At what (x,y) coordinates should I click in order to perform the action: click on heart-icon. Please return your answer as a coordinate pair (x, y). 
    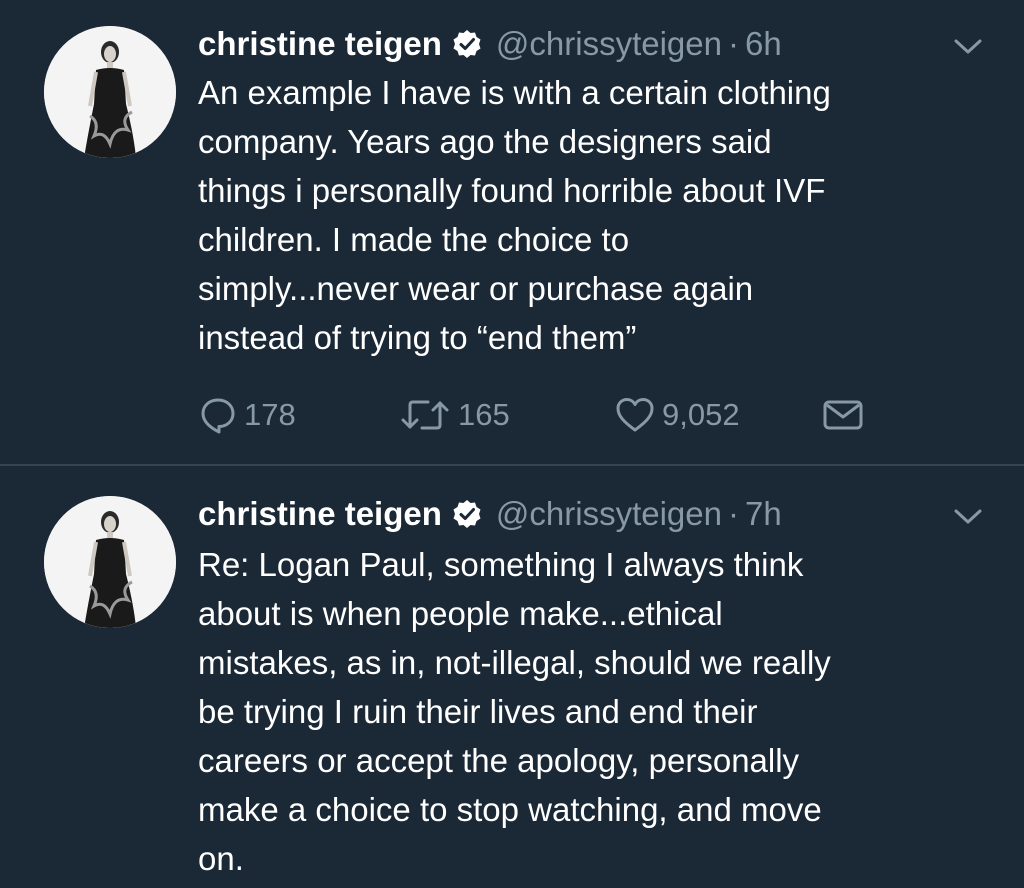
    Looking at the image, I should click on (635, 415).